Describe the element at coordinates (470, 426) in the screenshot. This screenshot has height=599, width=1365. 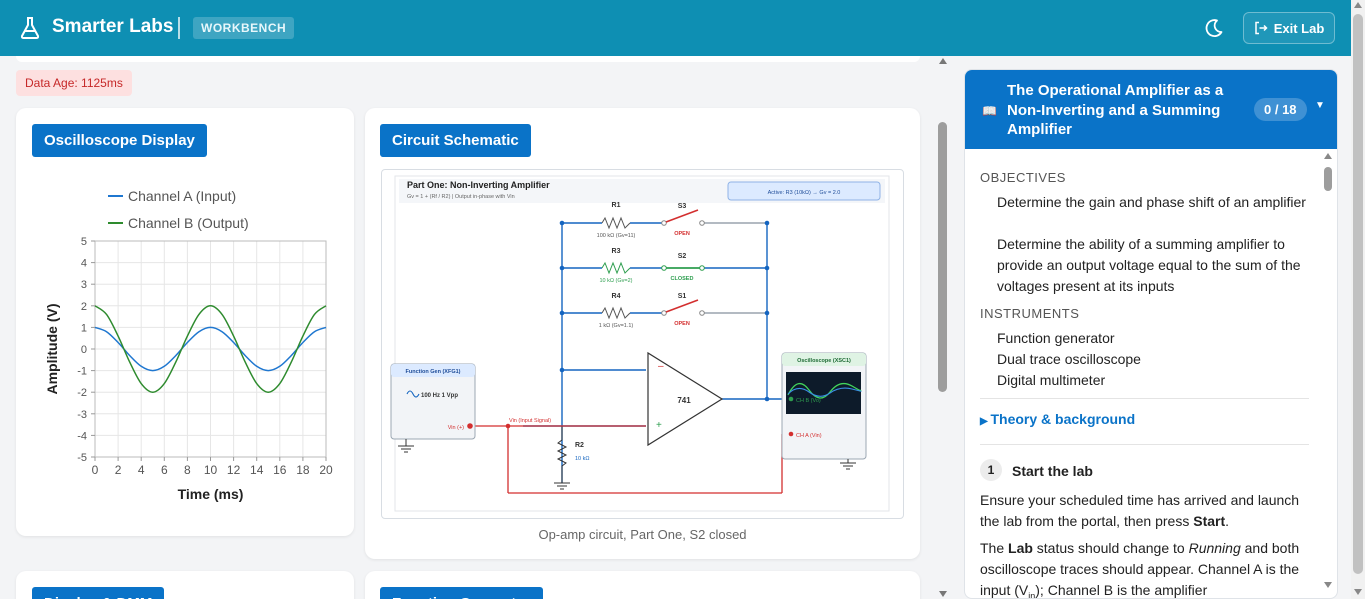
I see `fgen-output-terminal` at that location.